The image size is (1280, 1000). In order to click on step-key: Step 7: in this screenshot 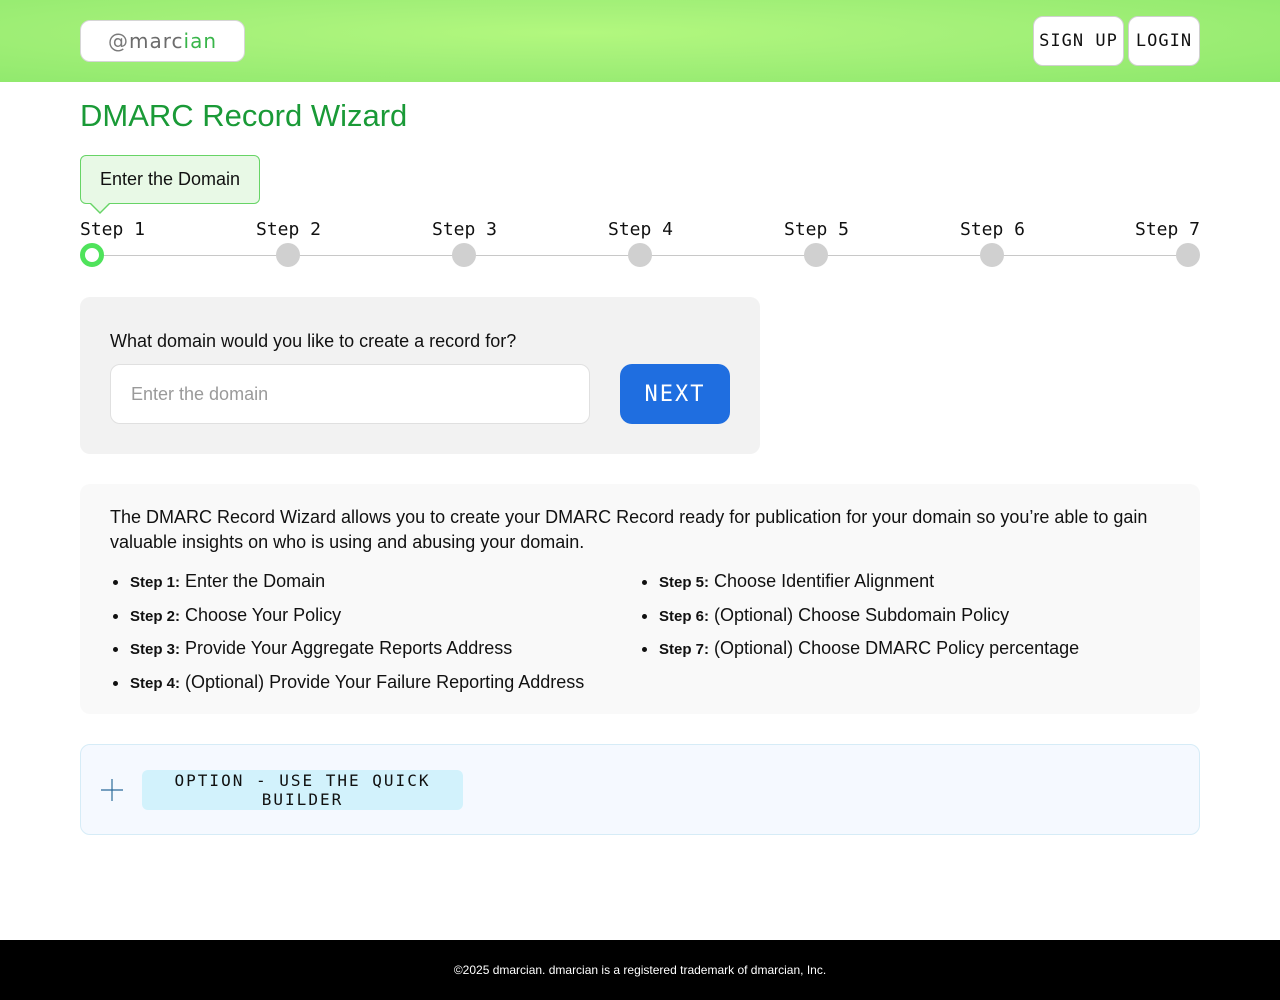, I will do `click(684, 650)`.